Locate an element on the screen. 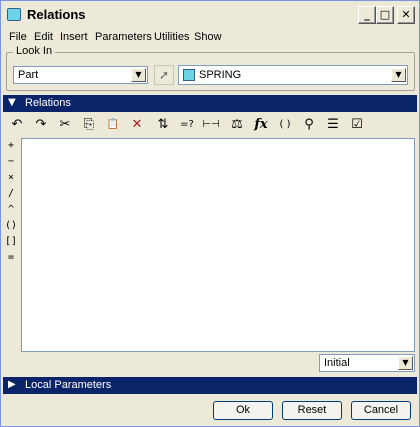  units-icon: ⚖ is located at coordinates (237, 125).